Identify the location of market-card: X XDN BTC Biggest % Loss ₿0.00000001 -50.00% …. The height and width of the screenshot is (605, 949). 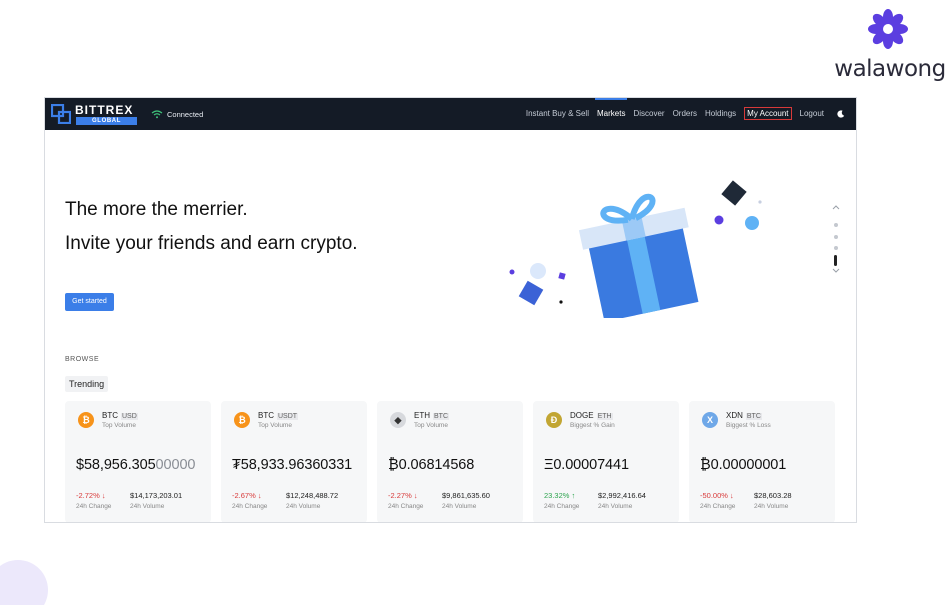
(762, 461).